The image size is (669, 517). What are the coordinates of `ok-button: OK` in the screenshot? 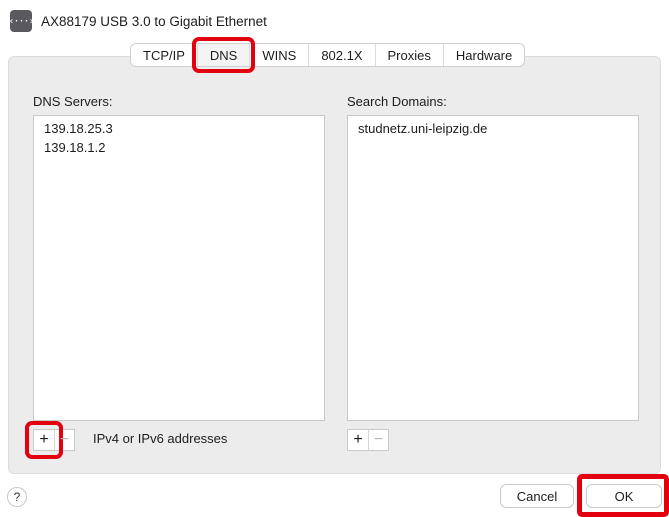 It's located at (624, 496).